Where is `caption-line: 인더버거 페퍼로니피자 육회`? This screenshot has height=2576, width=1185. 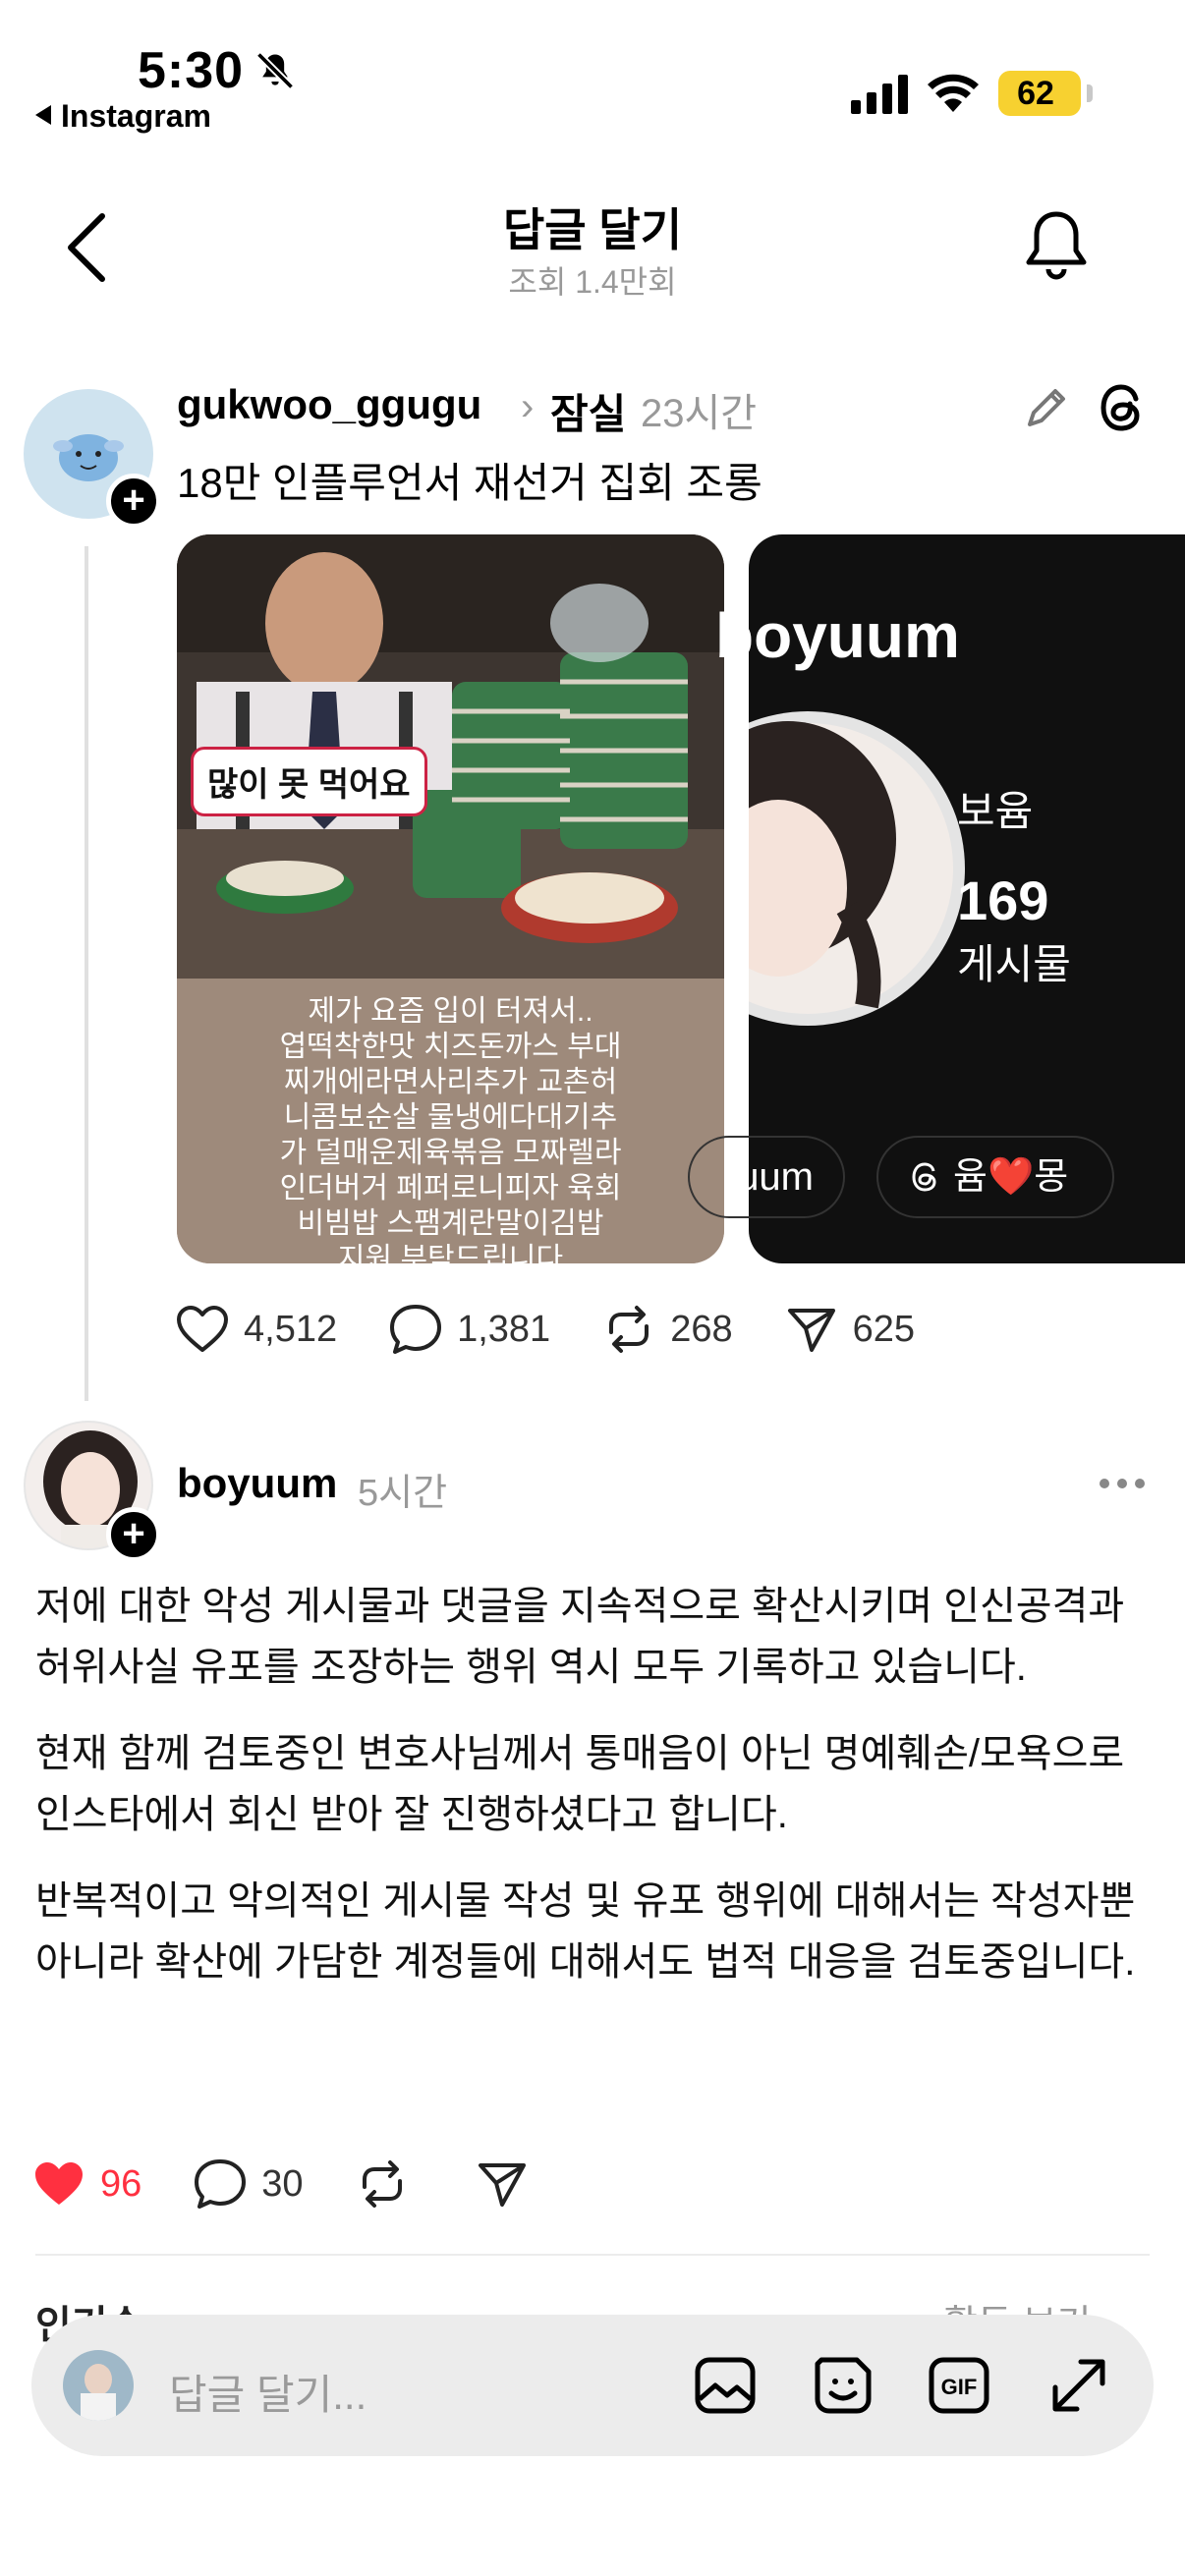
caption-line: 인더버거 페퍼로니피자 육회 is located at coordinates (451, 1188).